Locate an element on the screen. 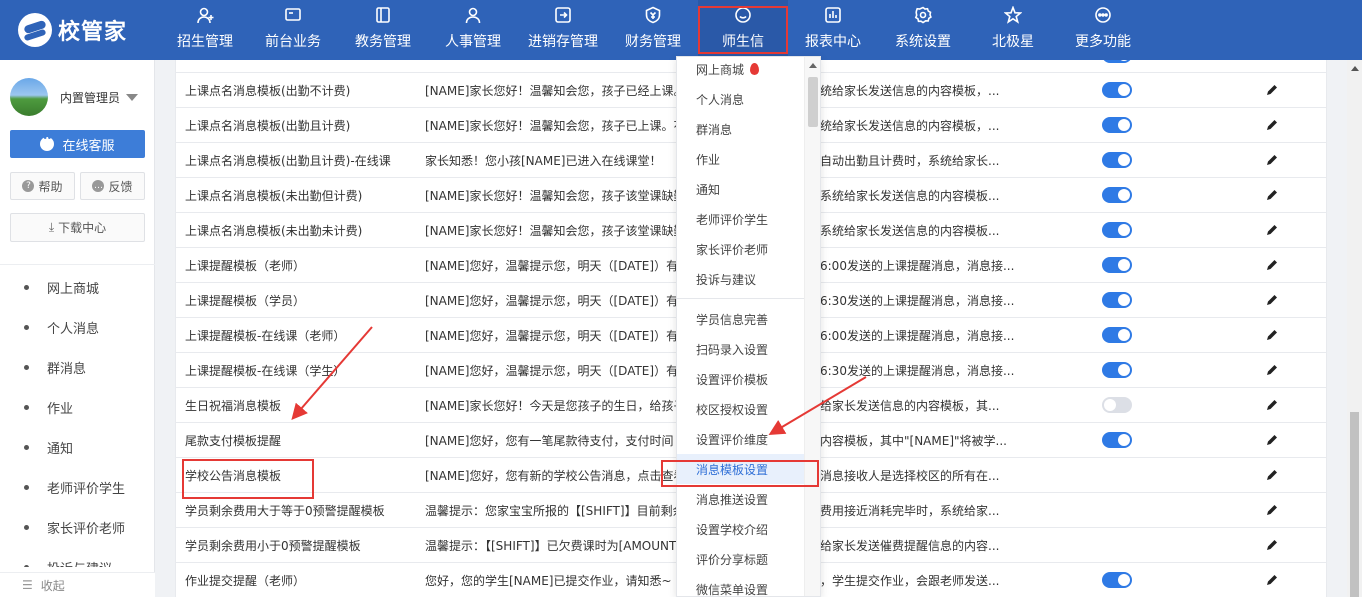  nav-item-1: 招生管理 is located at coordinates (205, 30).